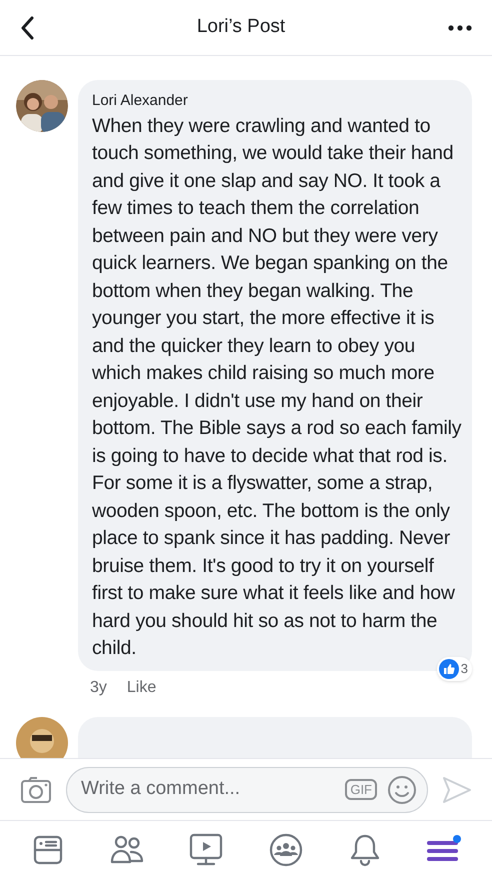 This screenshot has width=492, height=878. I want to click on friends-icon, so click(127, 850).